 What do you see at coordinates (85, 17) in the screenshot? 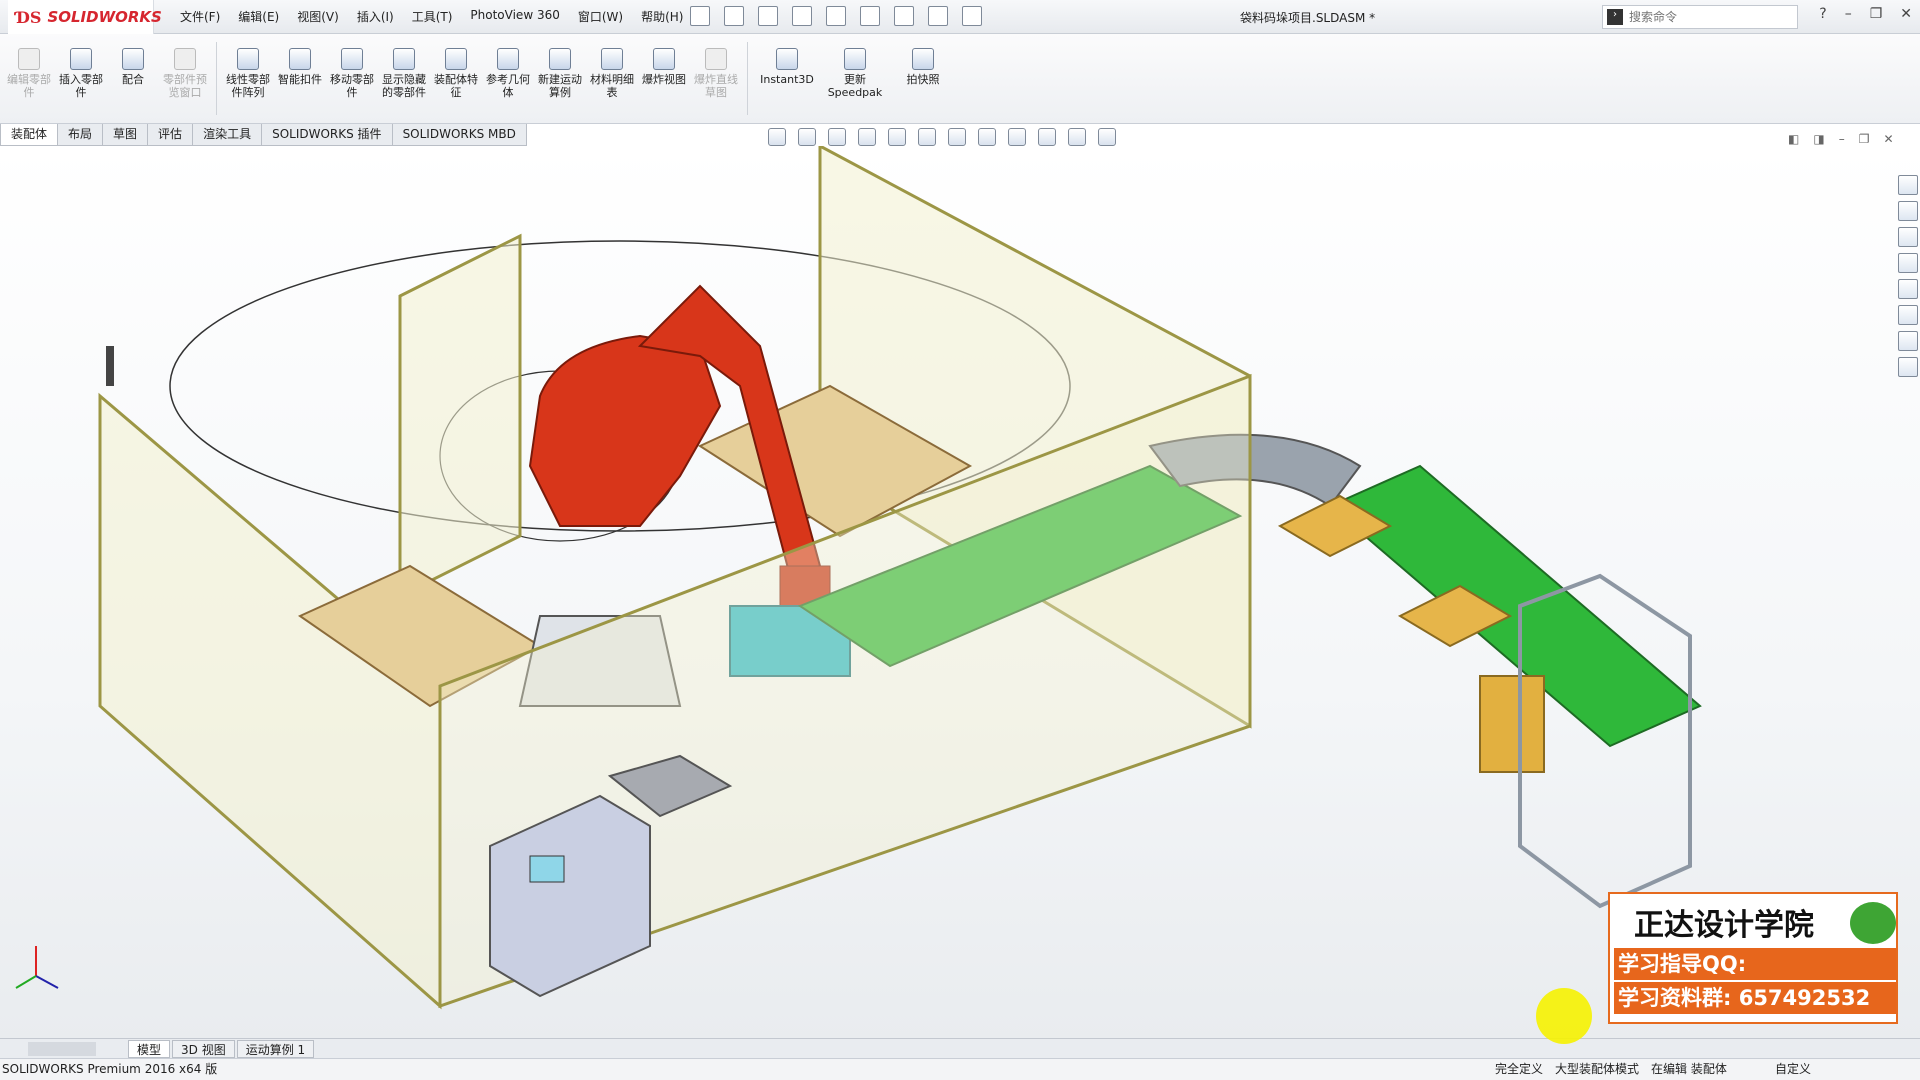
I see `solidworks-logo: ƊS SOLIDWORKS` at bounding box center [85, 17].